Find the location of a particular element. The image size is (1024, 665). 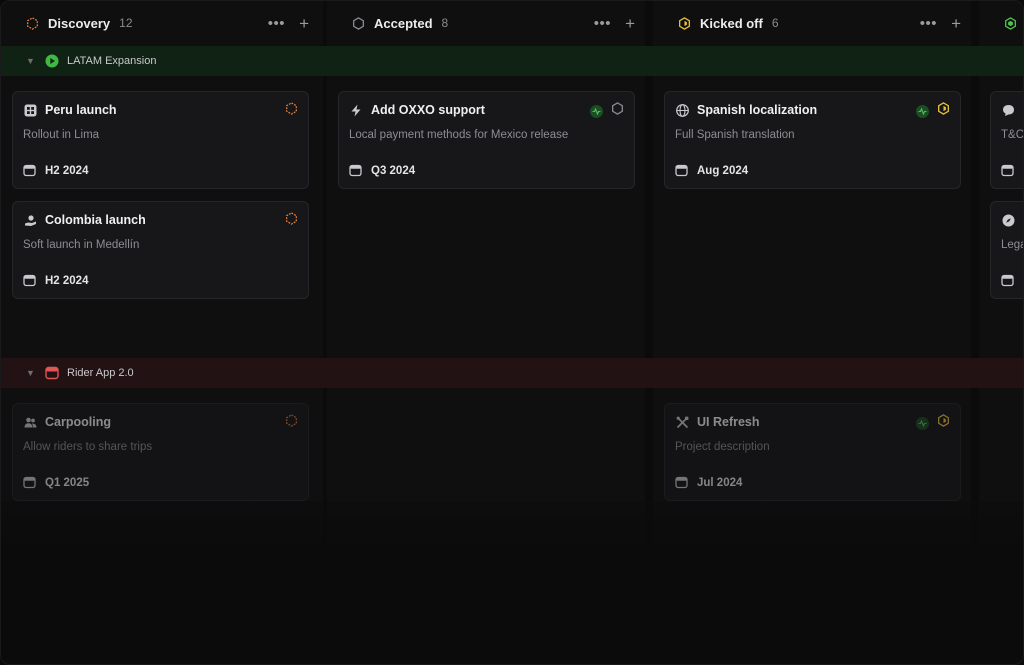

card-title: Colombia launch is located at coordinates (95, 220).